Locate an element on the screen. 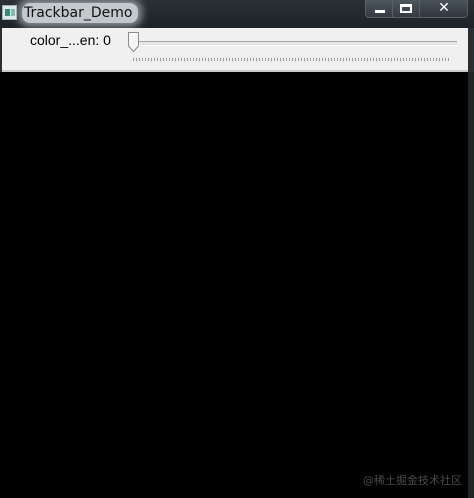 The image size is (474, 498). slider-thumb is located at coordinates (133, 42).